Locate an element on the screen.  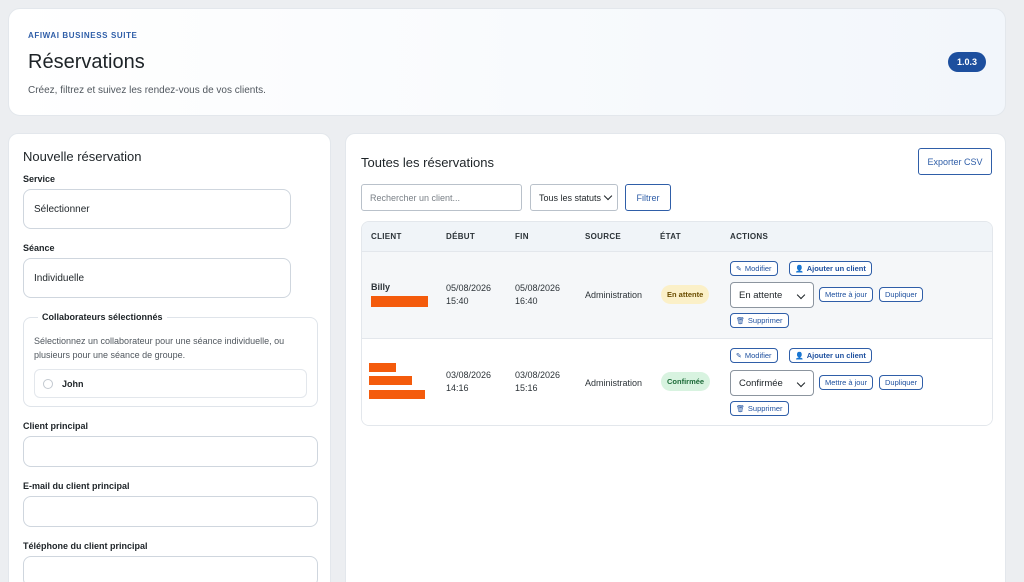
radio-icon is located at coordinates (48, 383).